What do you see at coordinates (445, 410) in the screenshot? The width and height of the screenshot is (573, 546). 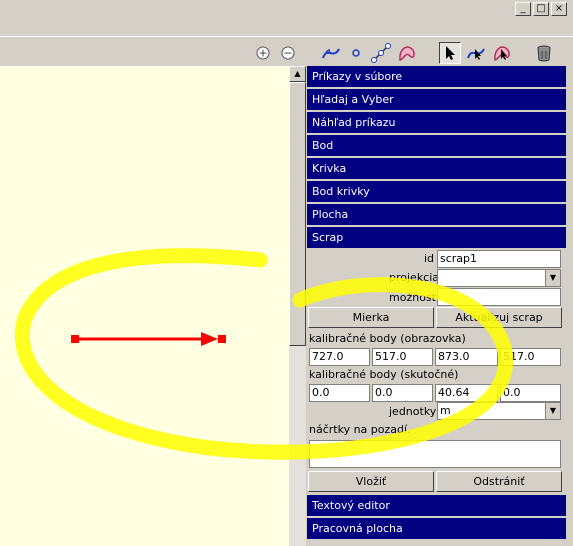 I see `units-value: m` at bounding box center [445, 410].